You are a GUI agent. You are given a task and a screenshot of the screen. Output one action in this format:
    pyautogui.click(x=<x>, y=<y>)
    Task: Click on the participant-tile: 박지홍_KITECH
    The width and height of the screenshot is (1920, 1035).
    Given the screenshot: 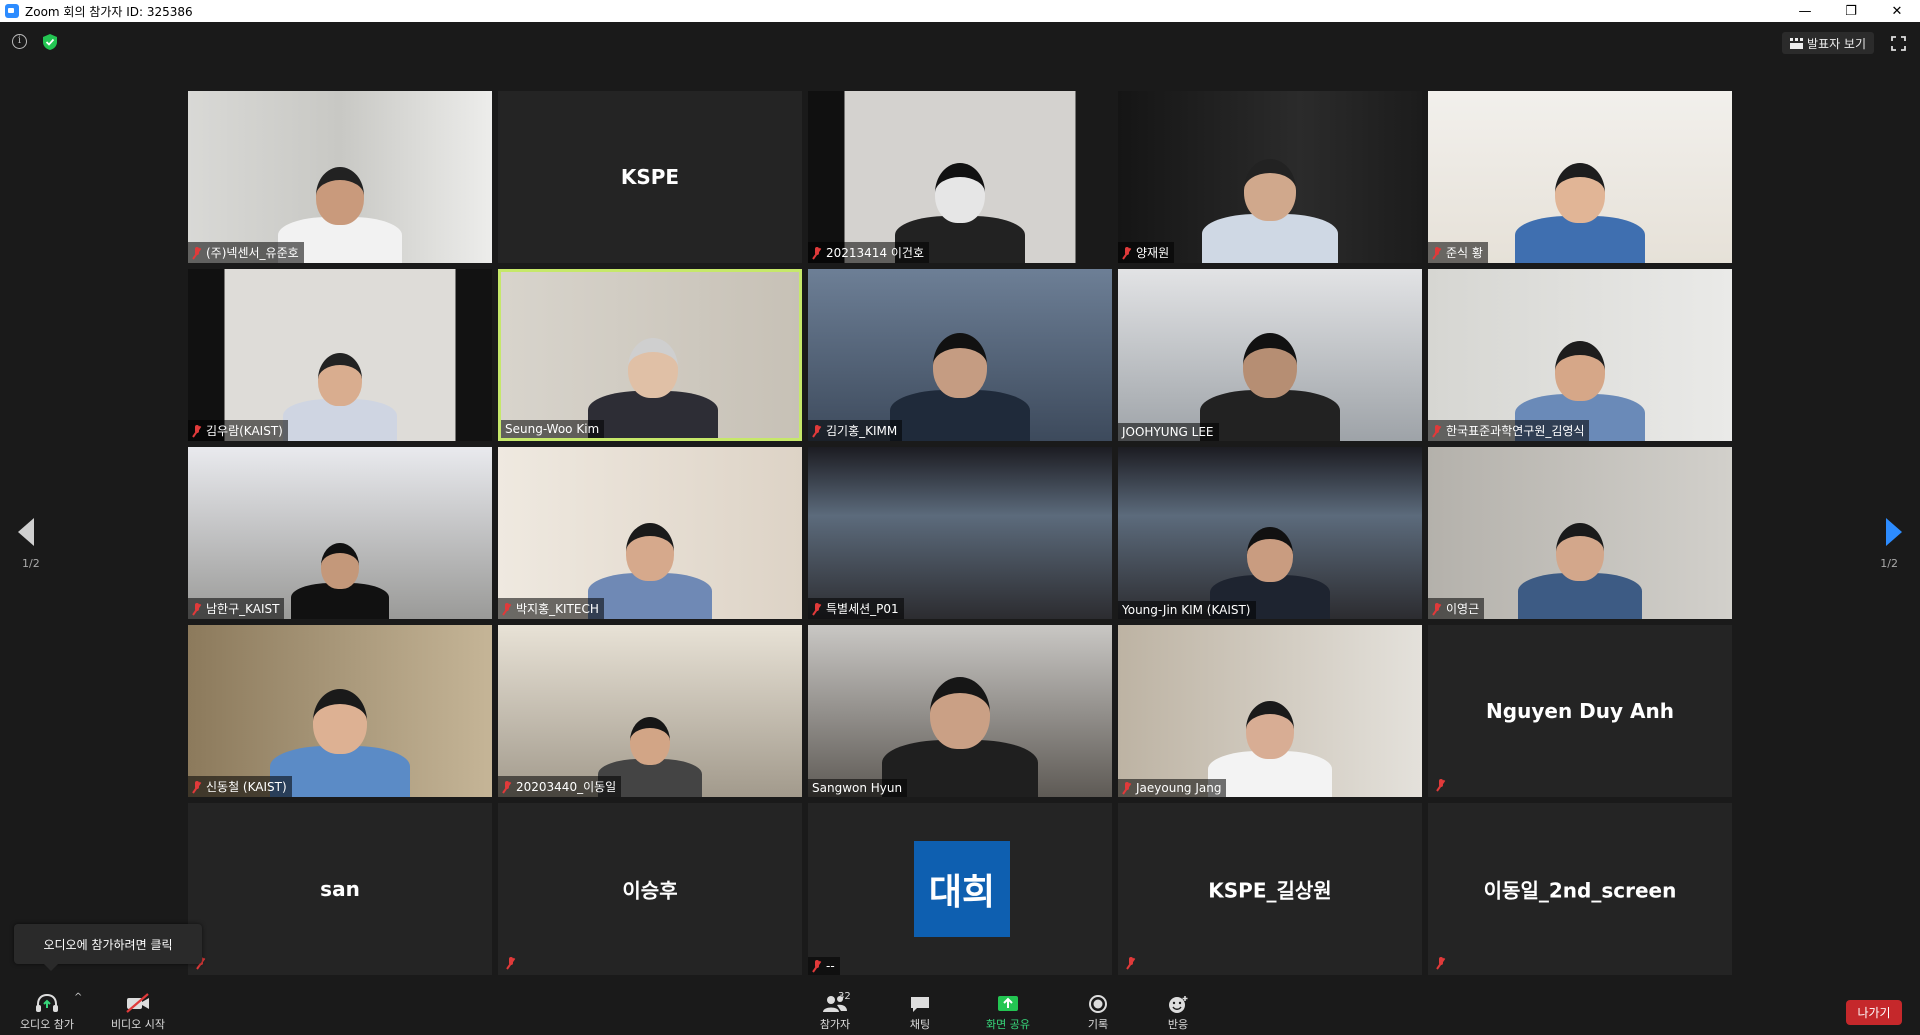 What is the action you would take?
    pyautogui.click(x=650, y=533)
    